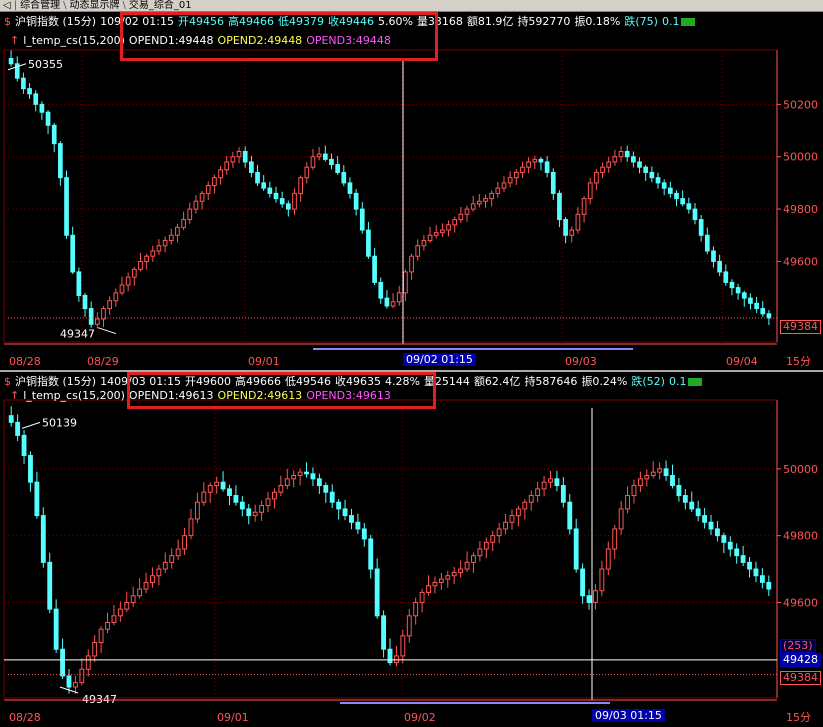 Image resolution: width=823 pixels, height=727 pixels. What do you see at coordinates (800, 660) in the screenshot?
I see `cursor-price-tag: 49428` at bounding box center [800, 660].